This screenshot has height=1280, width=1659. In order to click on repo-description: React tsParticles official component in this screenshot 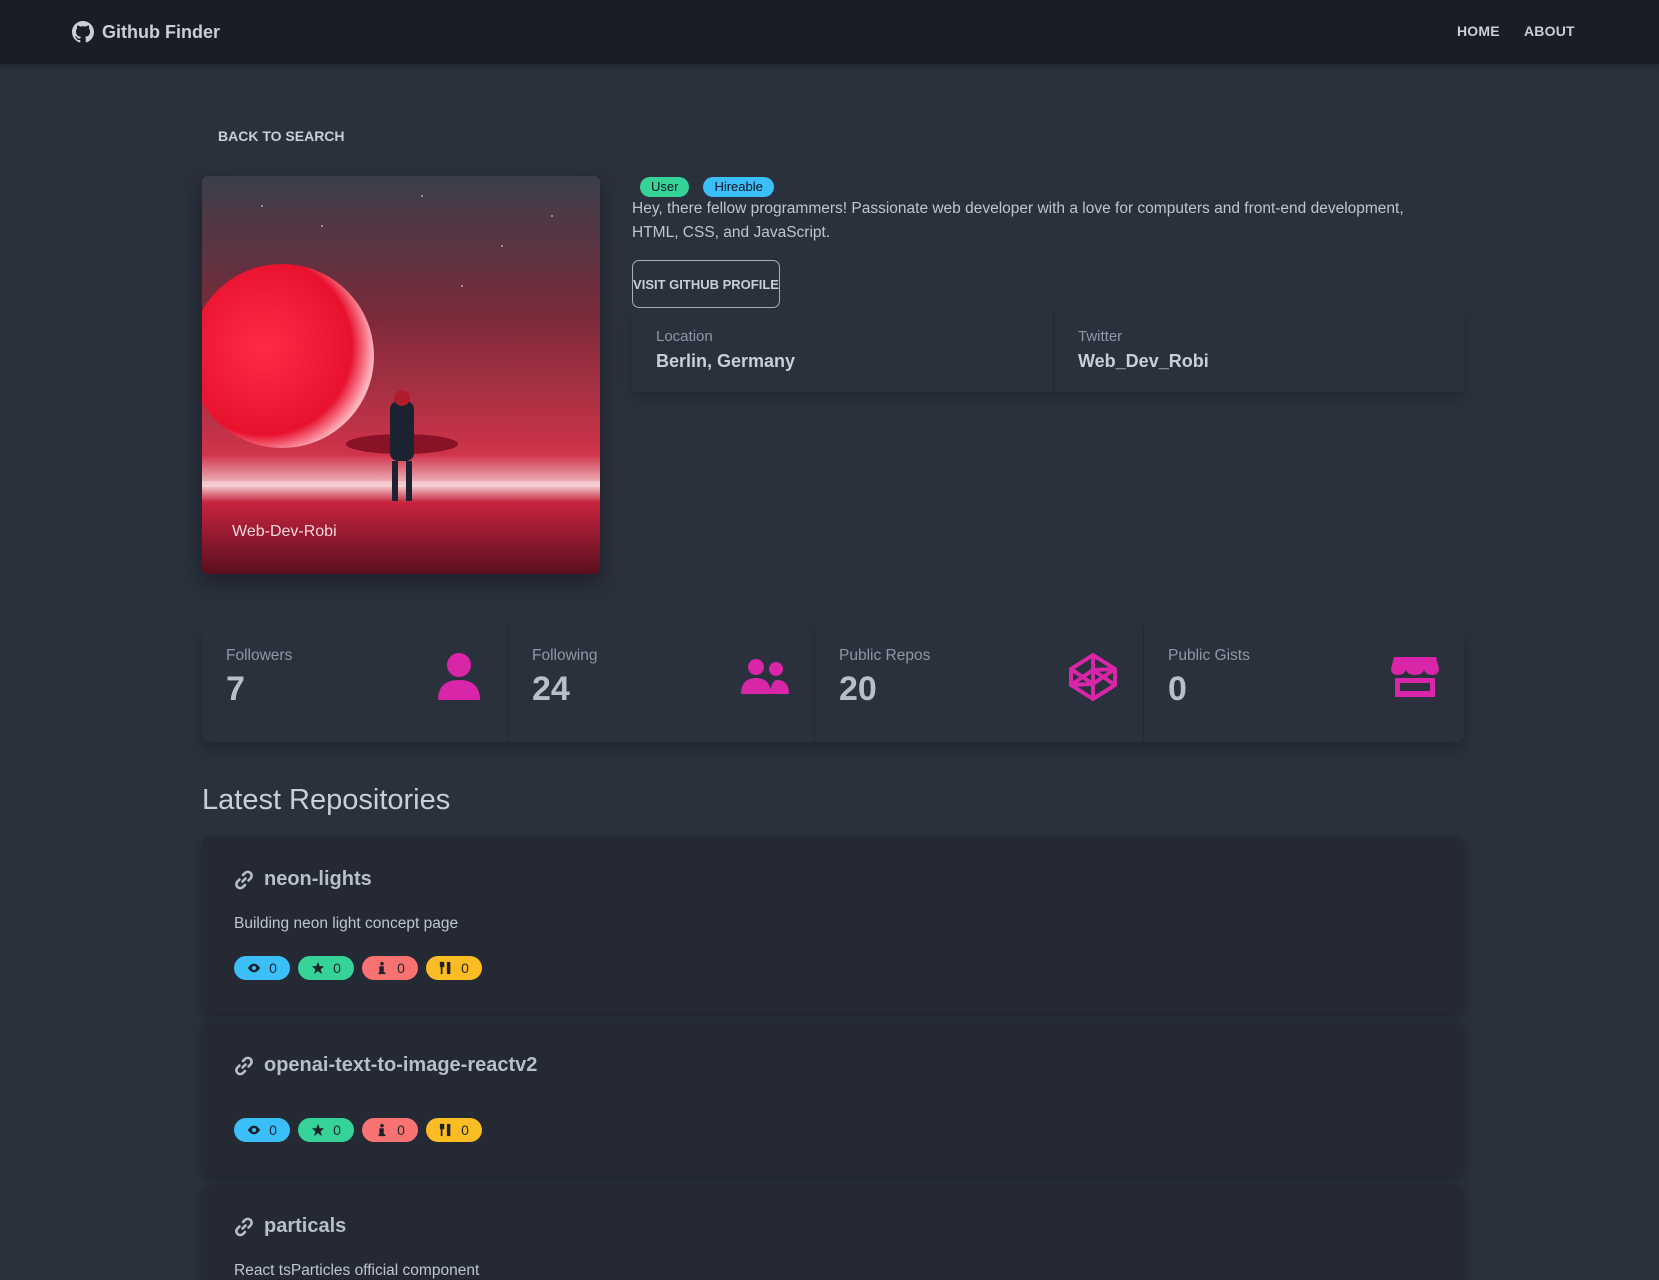, I will do `click(357, 1270)`.